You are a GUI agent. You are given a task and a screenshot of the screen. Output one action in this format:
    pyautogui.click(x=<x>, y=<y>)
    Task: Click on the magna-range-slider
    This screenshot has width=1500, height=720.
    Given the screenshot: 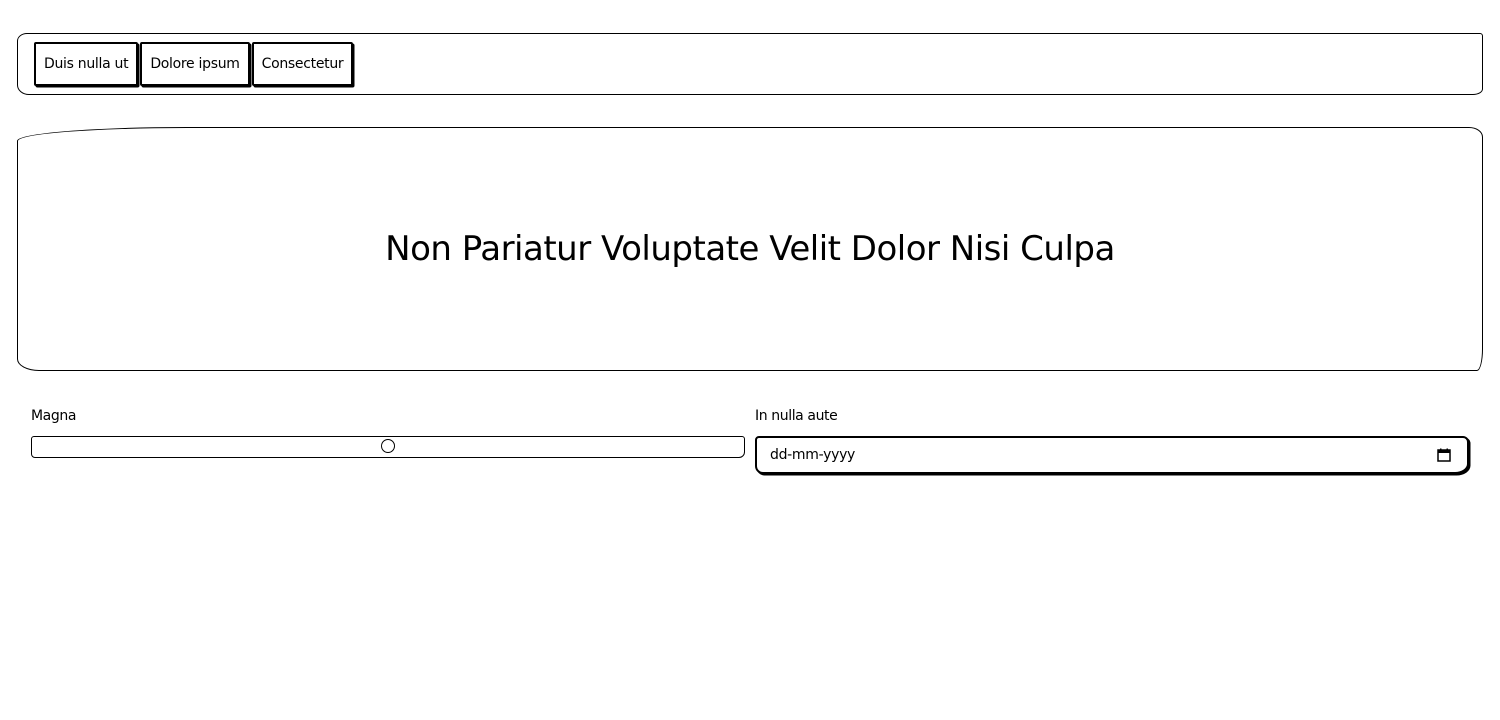 What is the action you would take?
    pyautogui.click(x=388, y=447)
    